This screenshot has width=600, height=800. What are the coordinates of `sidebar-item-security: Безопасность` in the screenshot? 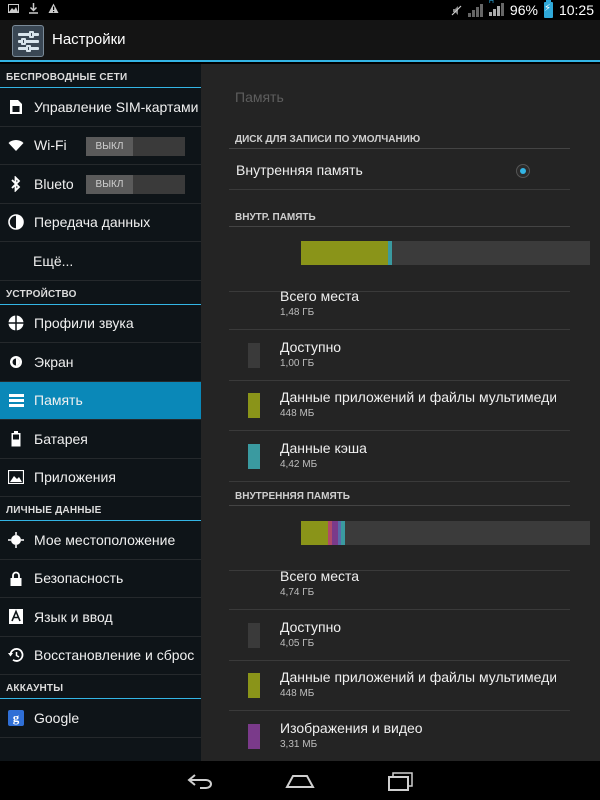 It's located at (100, 579).